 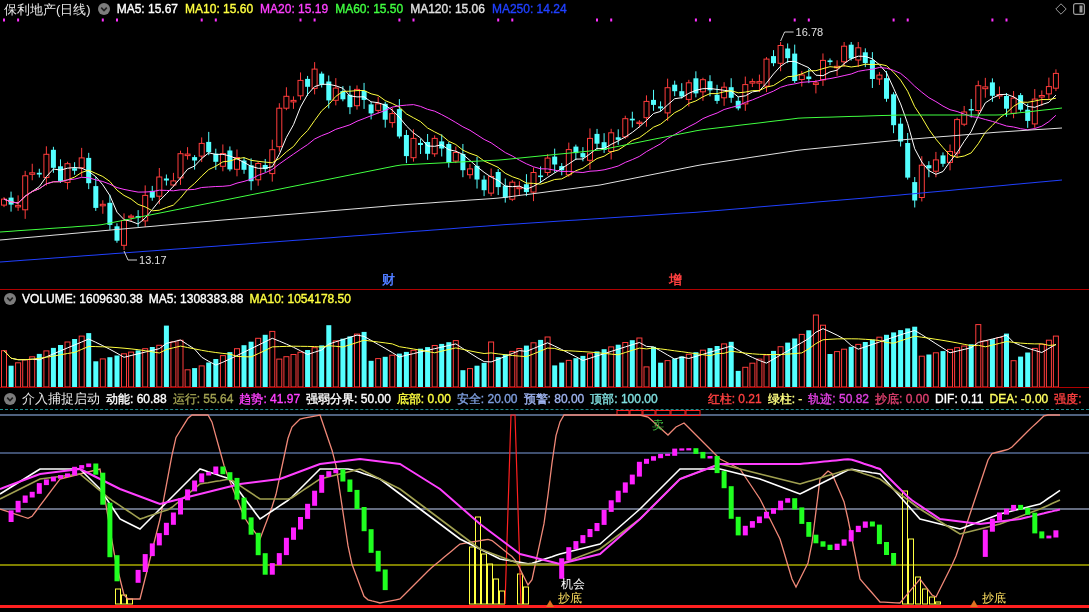 I want to click on legend-text: DIF: 0.11, so click(x=959, y=398).